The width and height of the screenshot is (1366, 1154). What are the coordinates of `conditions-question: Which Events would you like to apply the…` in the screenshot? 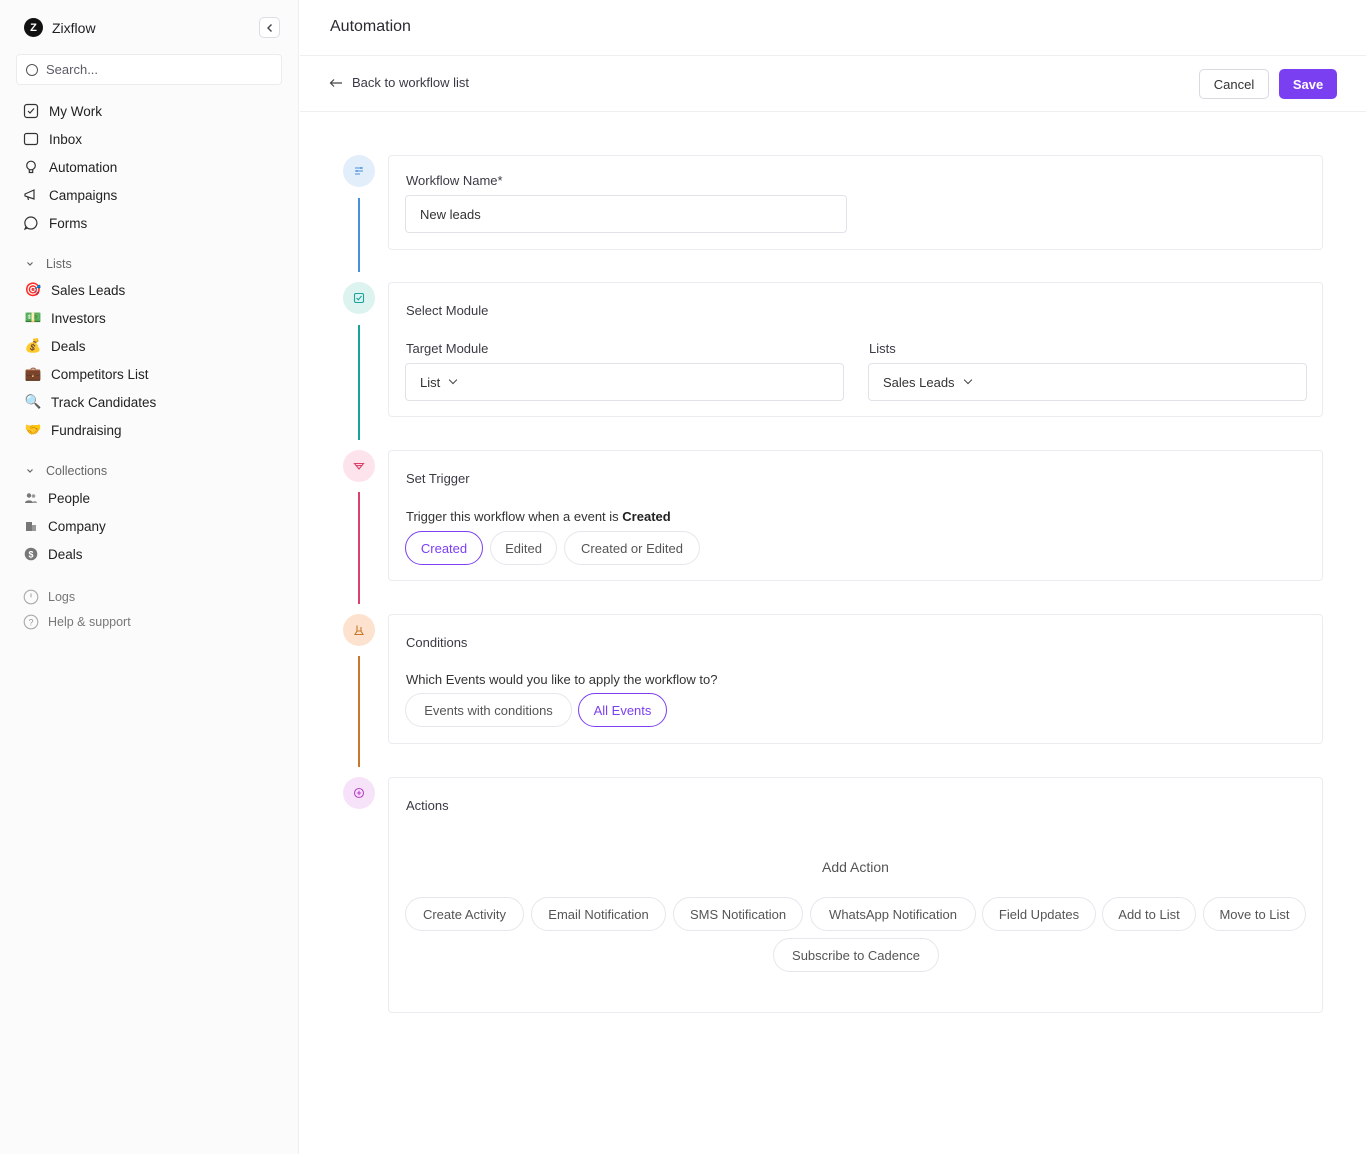 It's located at (562, 679).